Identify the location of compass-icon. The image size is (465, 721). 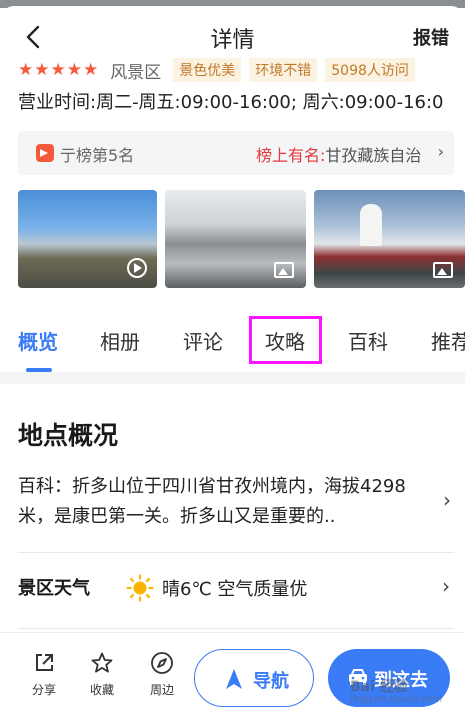
(162, 663).